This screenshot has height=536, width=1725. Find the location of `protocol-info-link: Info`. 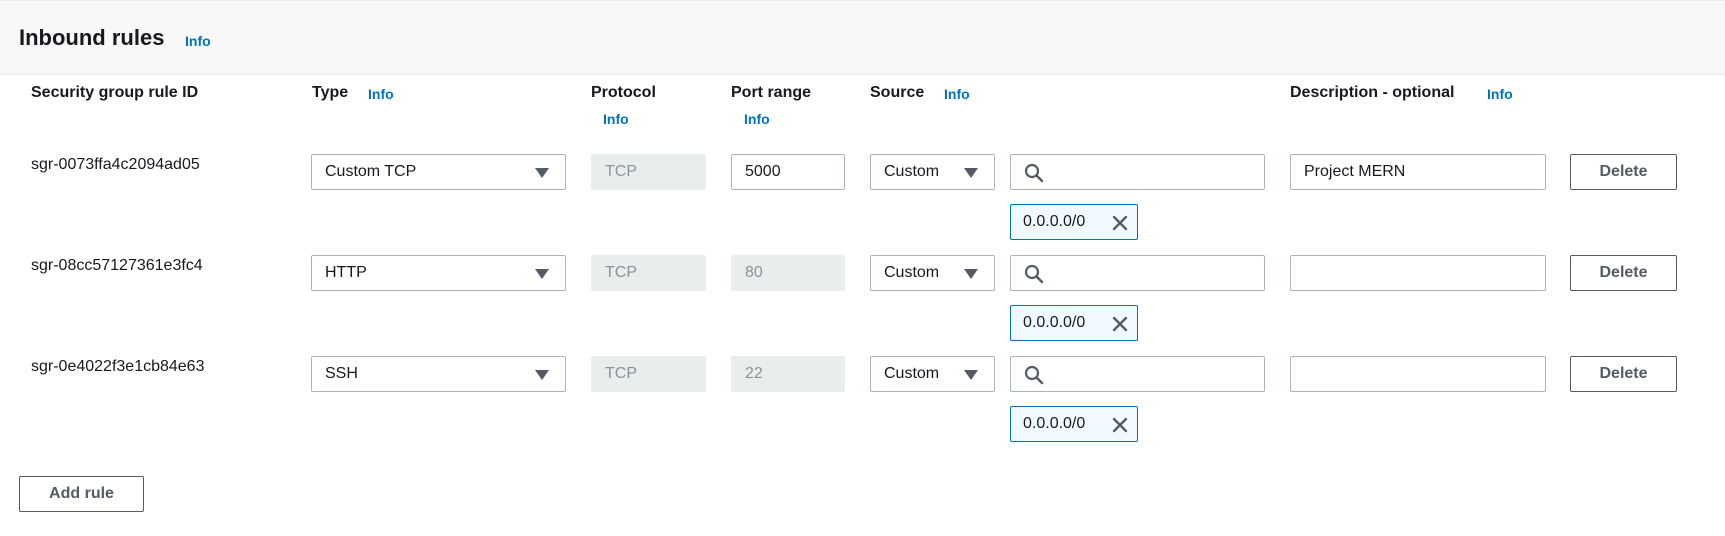

protocol-info-link: Info is located at coordinates (616, 119).